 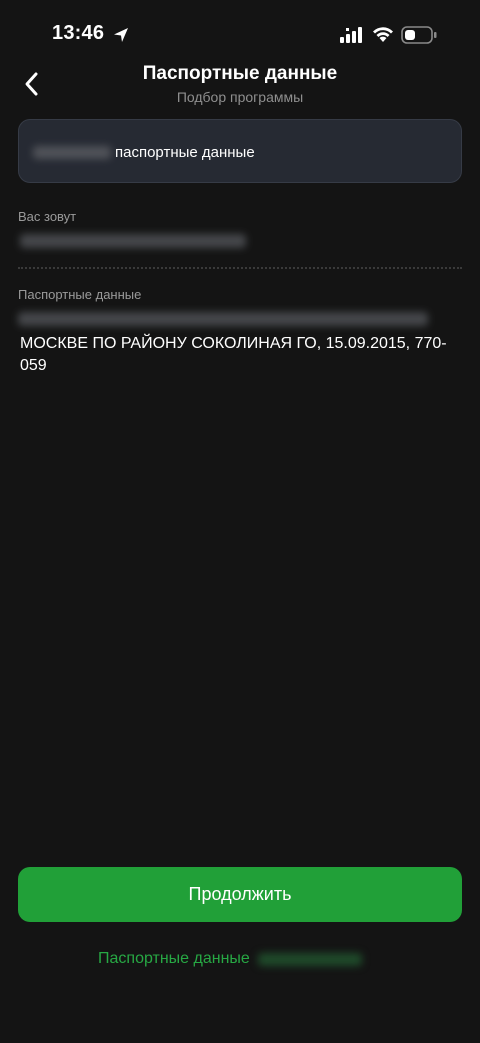 What do you see at coordinates (121, 35) in the screenshot?
I see `location-arrow-icon` at bounding box center [121, 35].